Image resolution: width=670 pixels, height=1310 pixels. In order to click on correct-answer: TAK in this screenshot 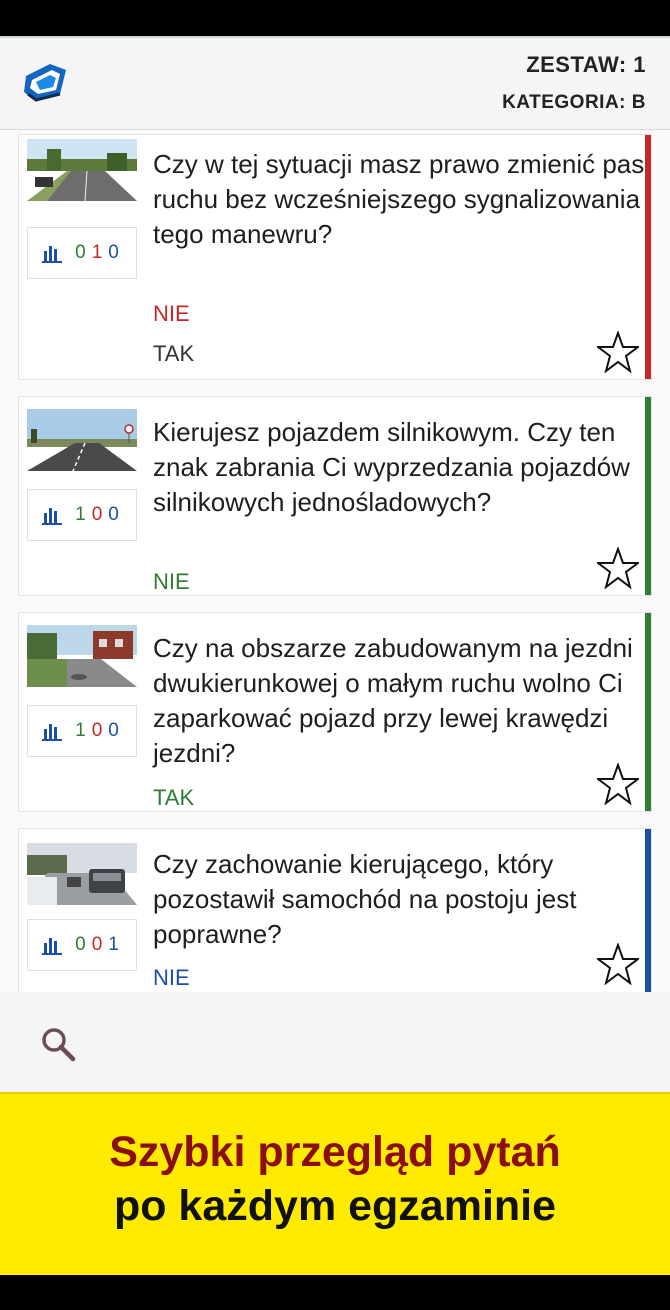, I will do `click(174, 353)`.